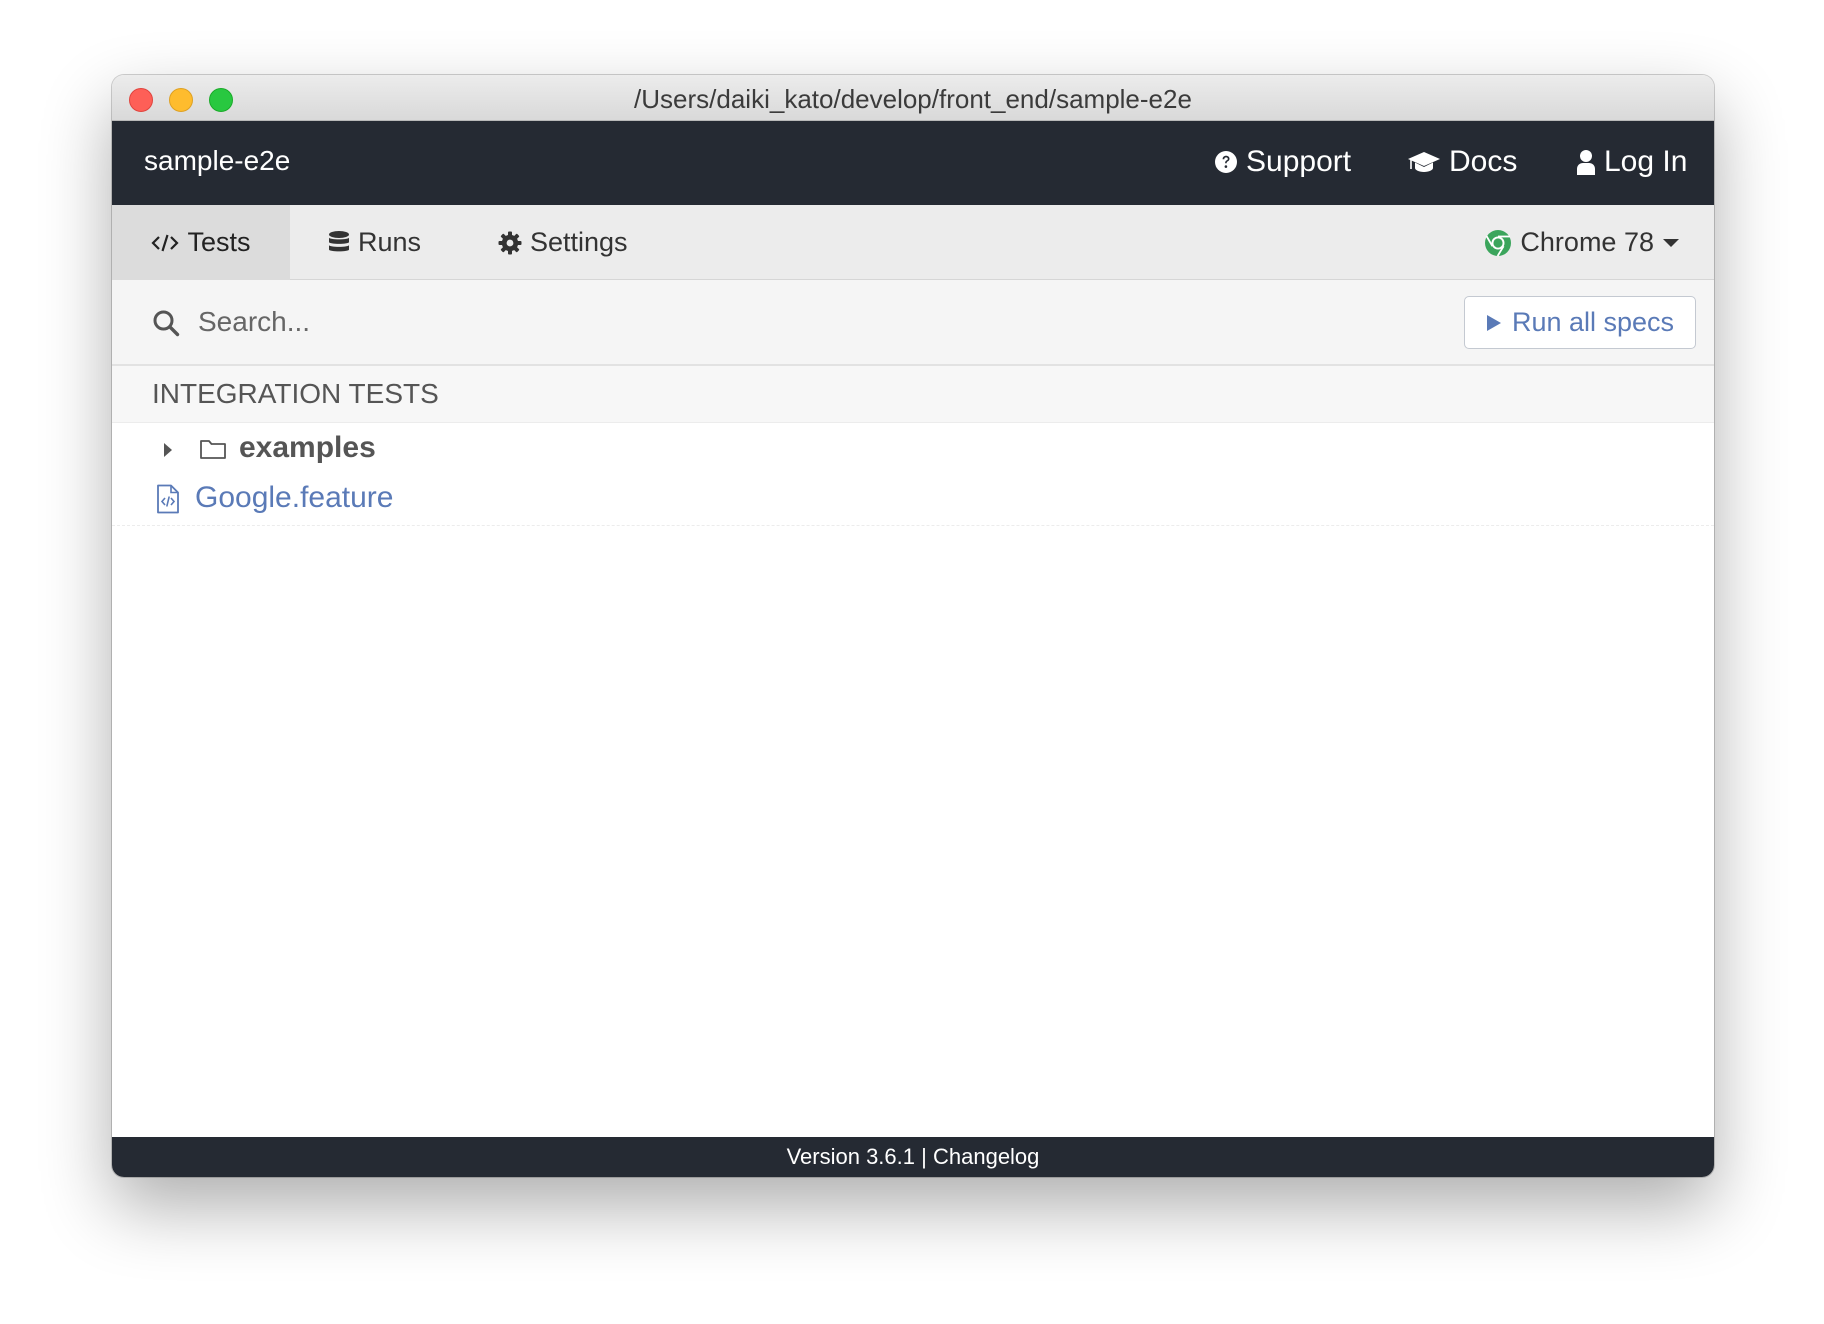 The width and height of the screenshot is (1824, 1324). I want to click on tab-settings-label: Settings, so click(579, 242).